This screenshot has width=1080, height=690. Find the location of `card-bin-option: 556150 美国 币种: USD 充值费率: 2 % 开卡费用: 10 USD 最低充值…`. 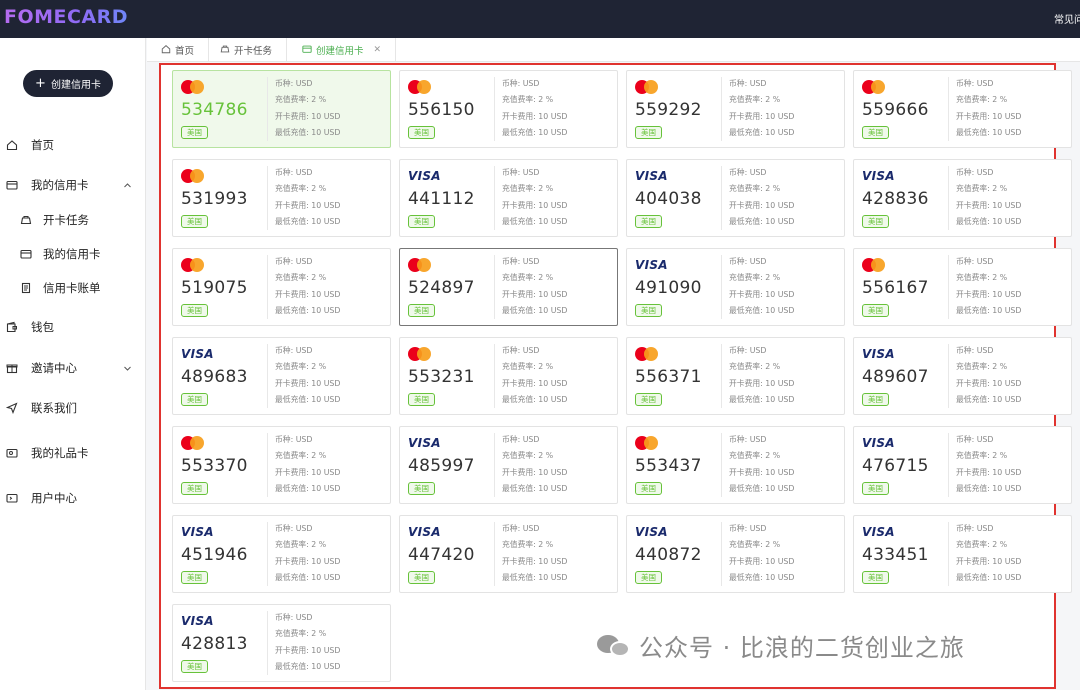

card-bin-option: 556150 美国 币种: USD 充值费率: 2 % 开卡费用: 10 USD 最低充值… is located at coordinates (508, 109).